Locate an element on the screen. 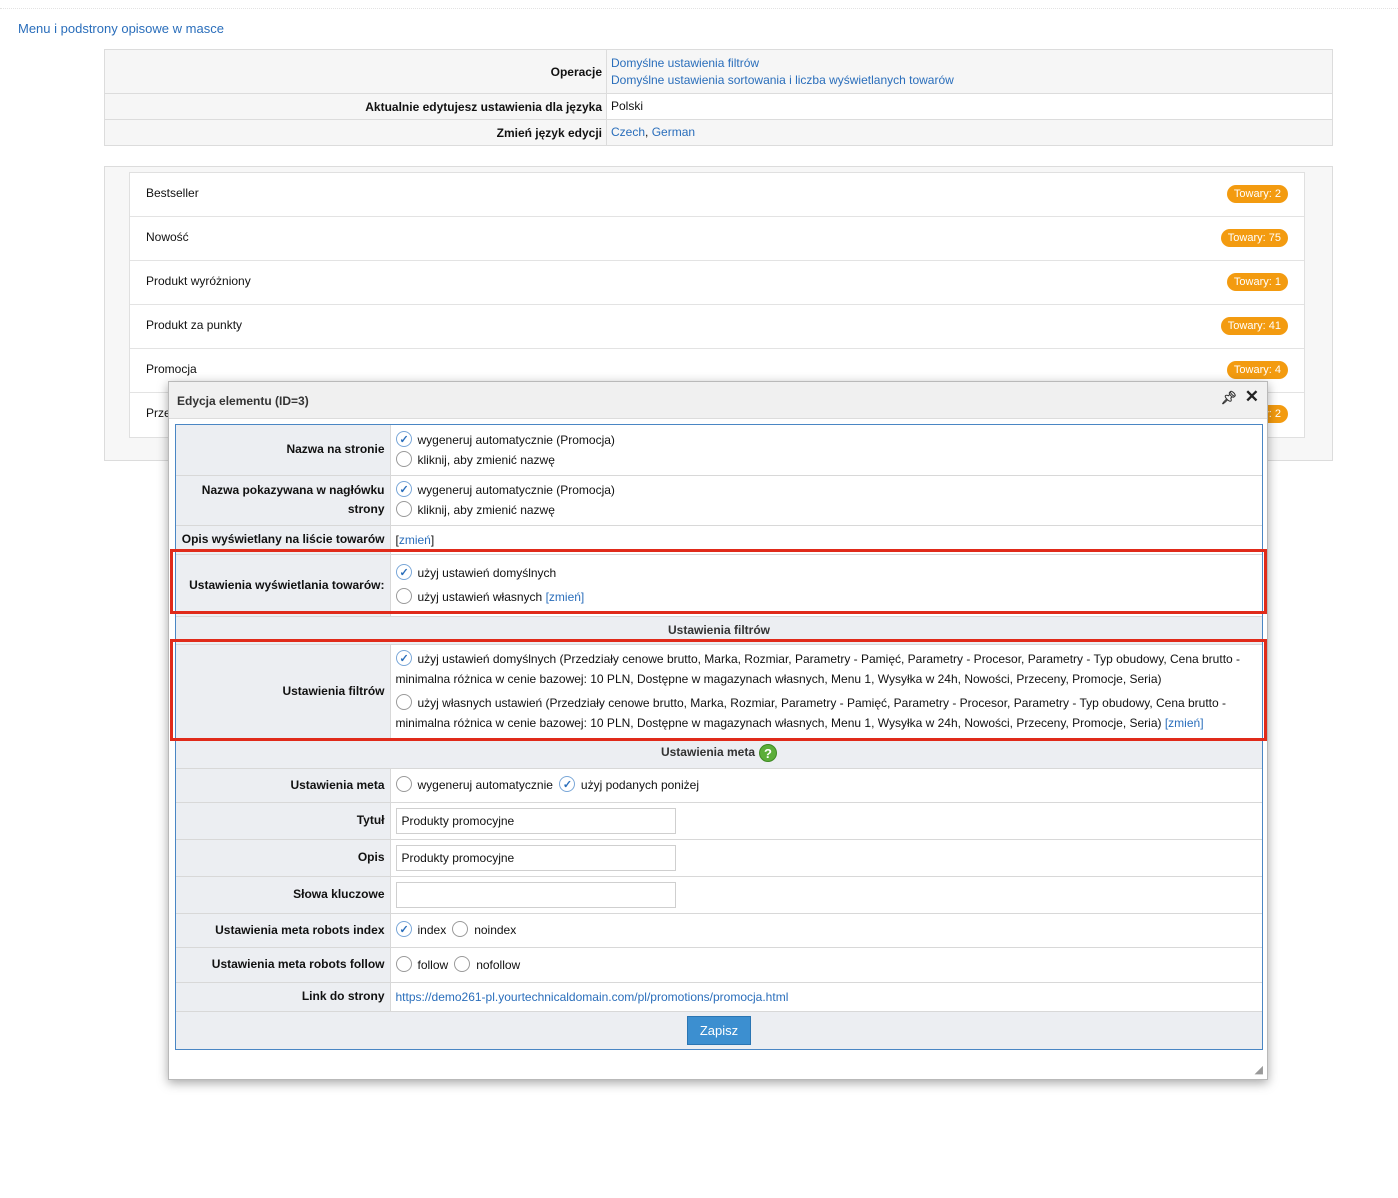 The image size is (1398, 1198). description-label: Opis wyświetlany na liście towarów is located at coordinates (283, 540).